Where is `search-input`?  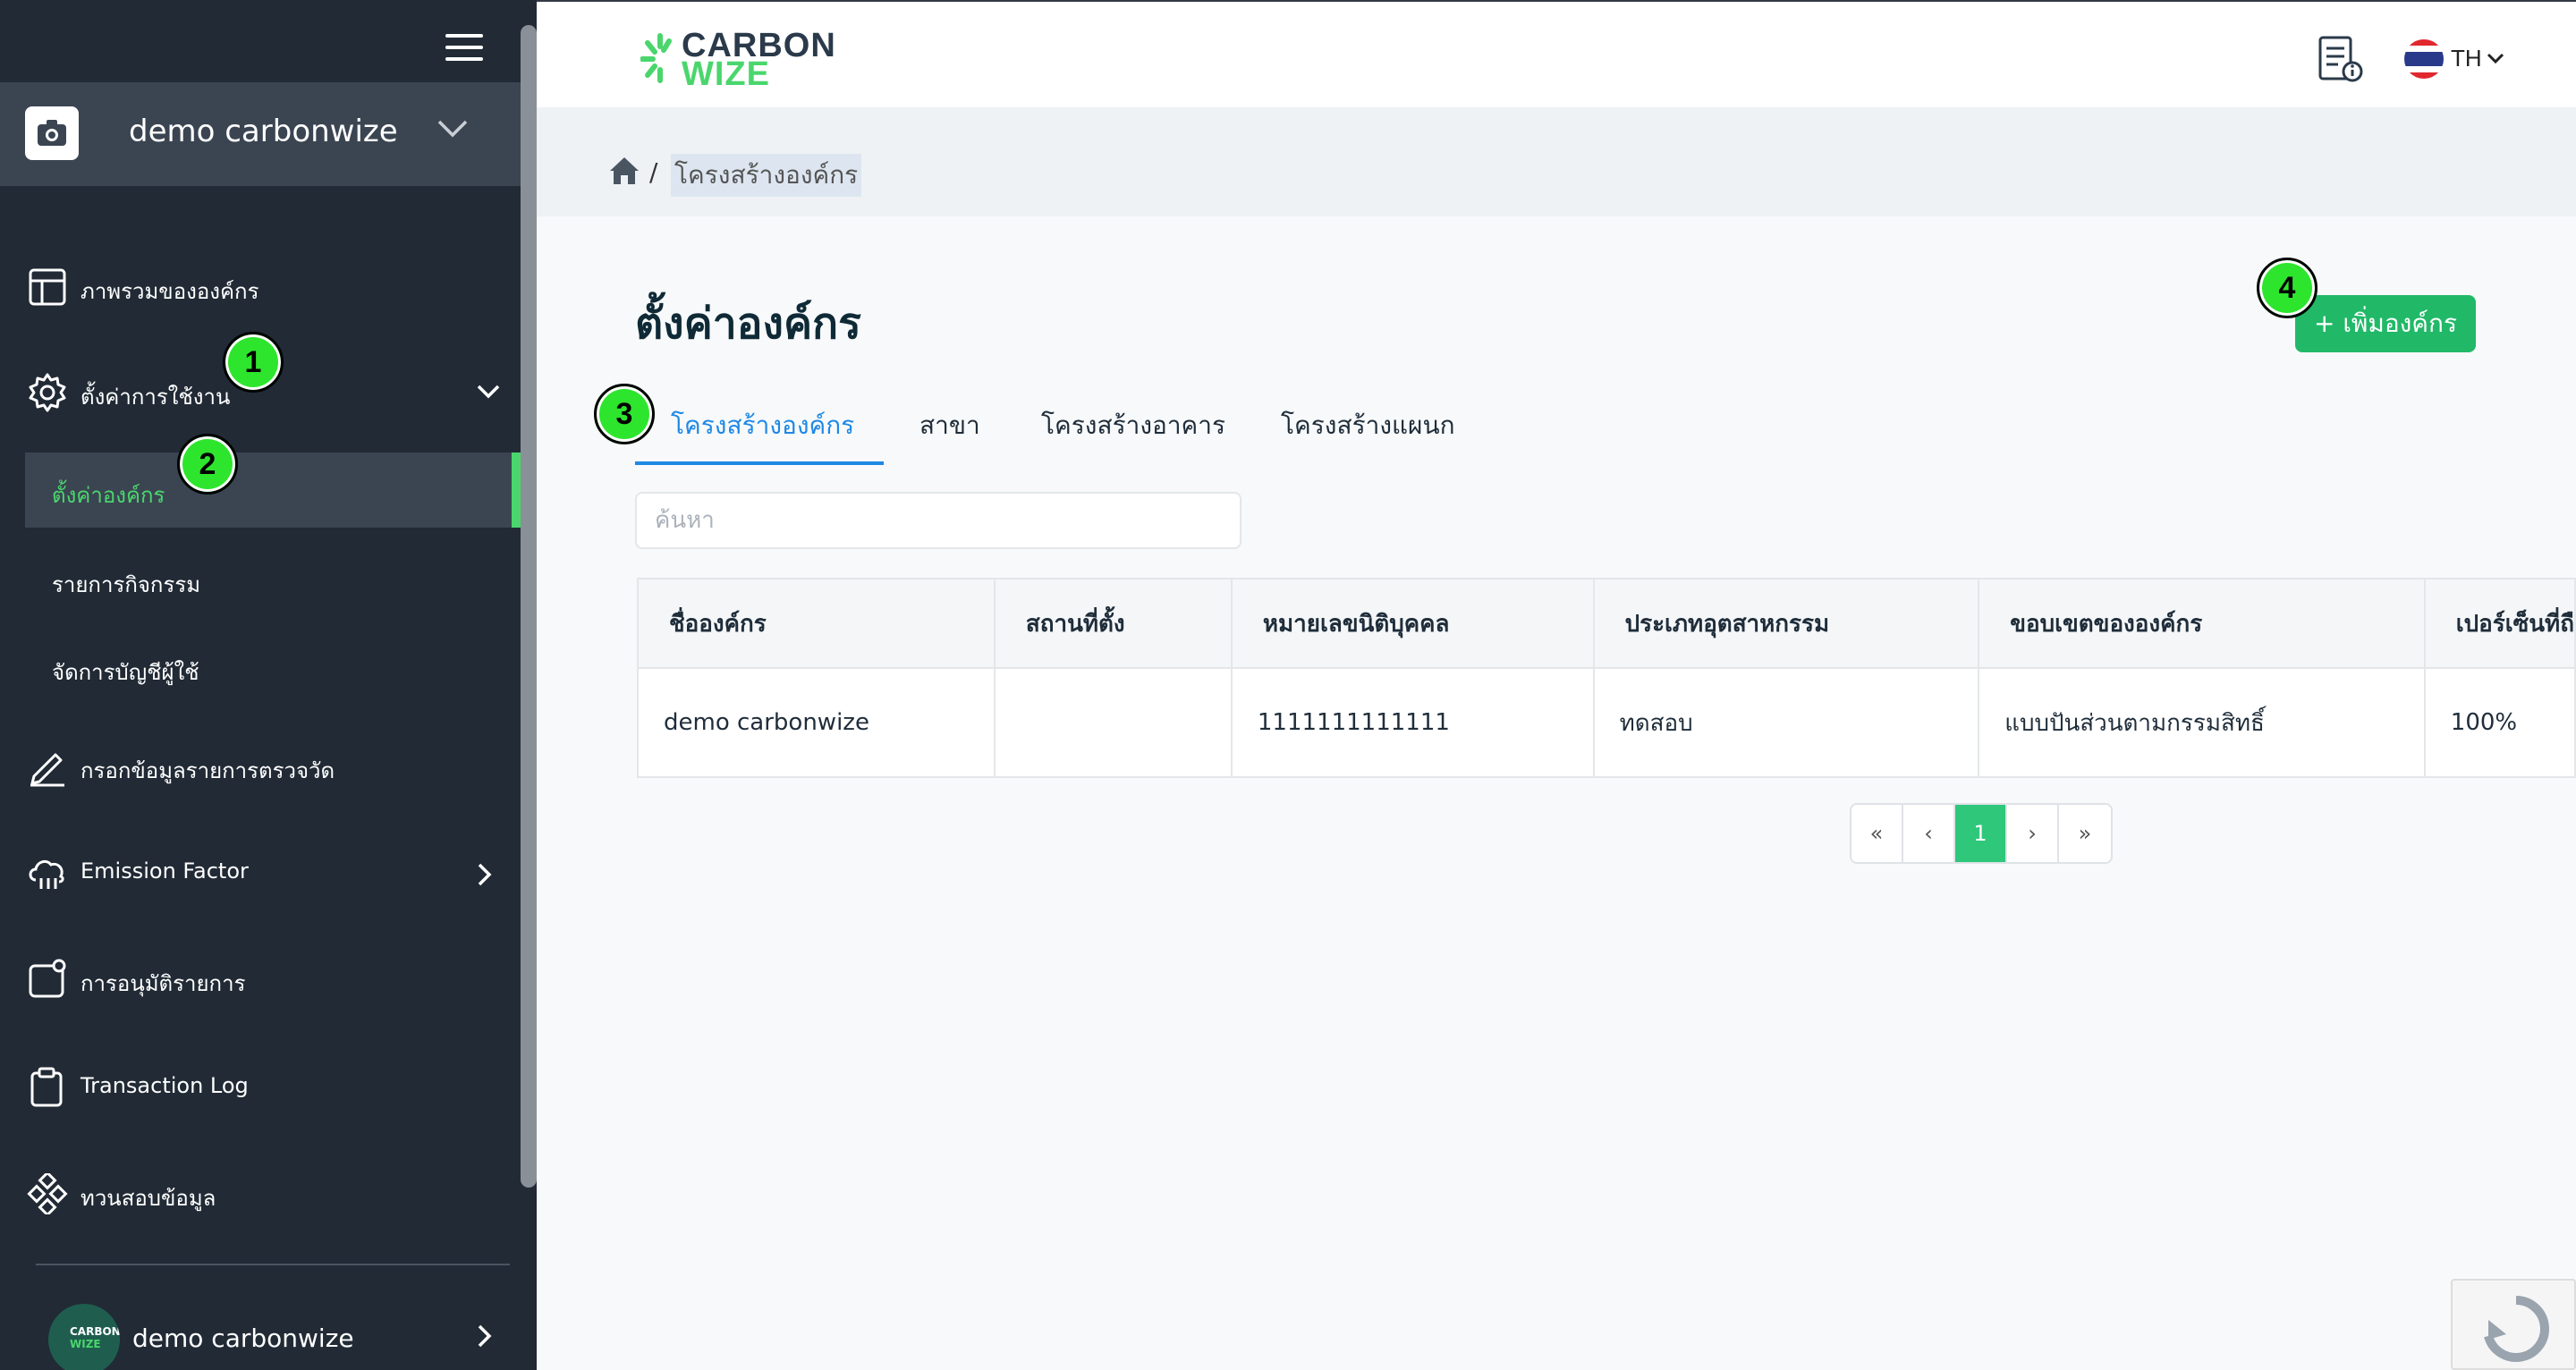 search-input is located at coordinates (938, 520).